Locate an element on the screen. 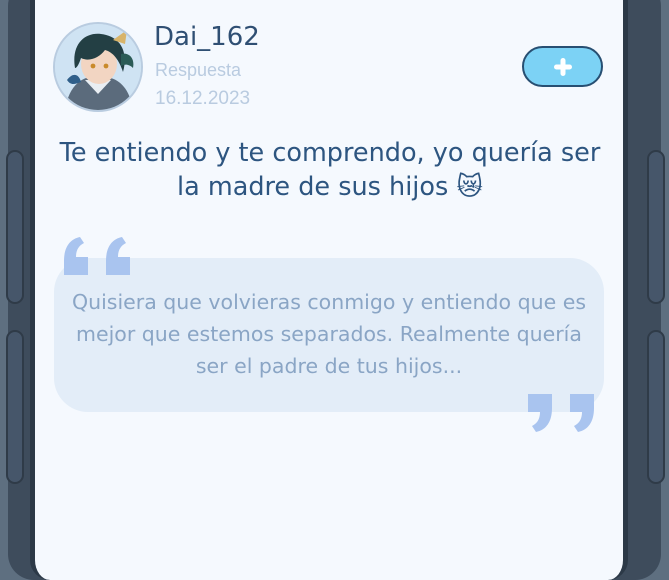 Image resolution: width=669 pixels, height=580 pixels. user-avatar is located at coordinates (98, 67).